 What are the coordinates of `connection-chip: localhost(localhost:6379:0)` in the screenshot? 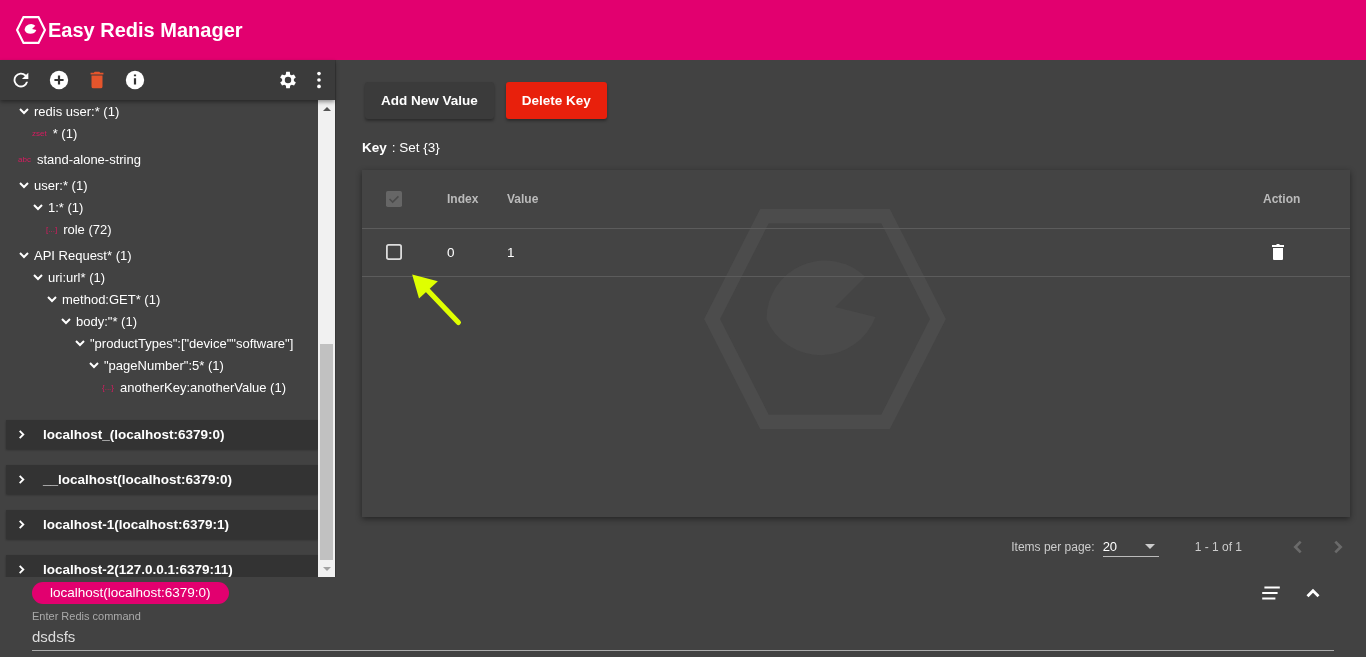 It's located at (130, 593).